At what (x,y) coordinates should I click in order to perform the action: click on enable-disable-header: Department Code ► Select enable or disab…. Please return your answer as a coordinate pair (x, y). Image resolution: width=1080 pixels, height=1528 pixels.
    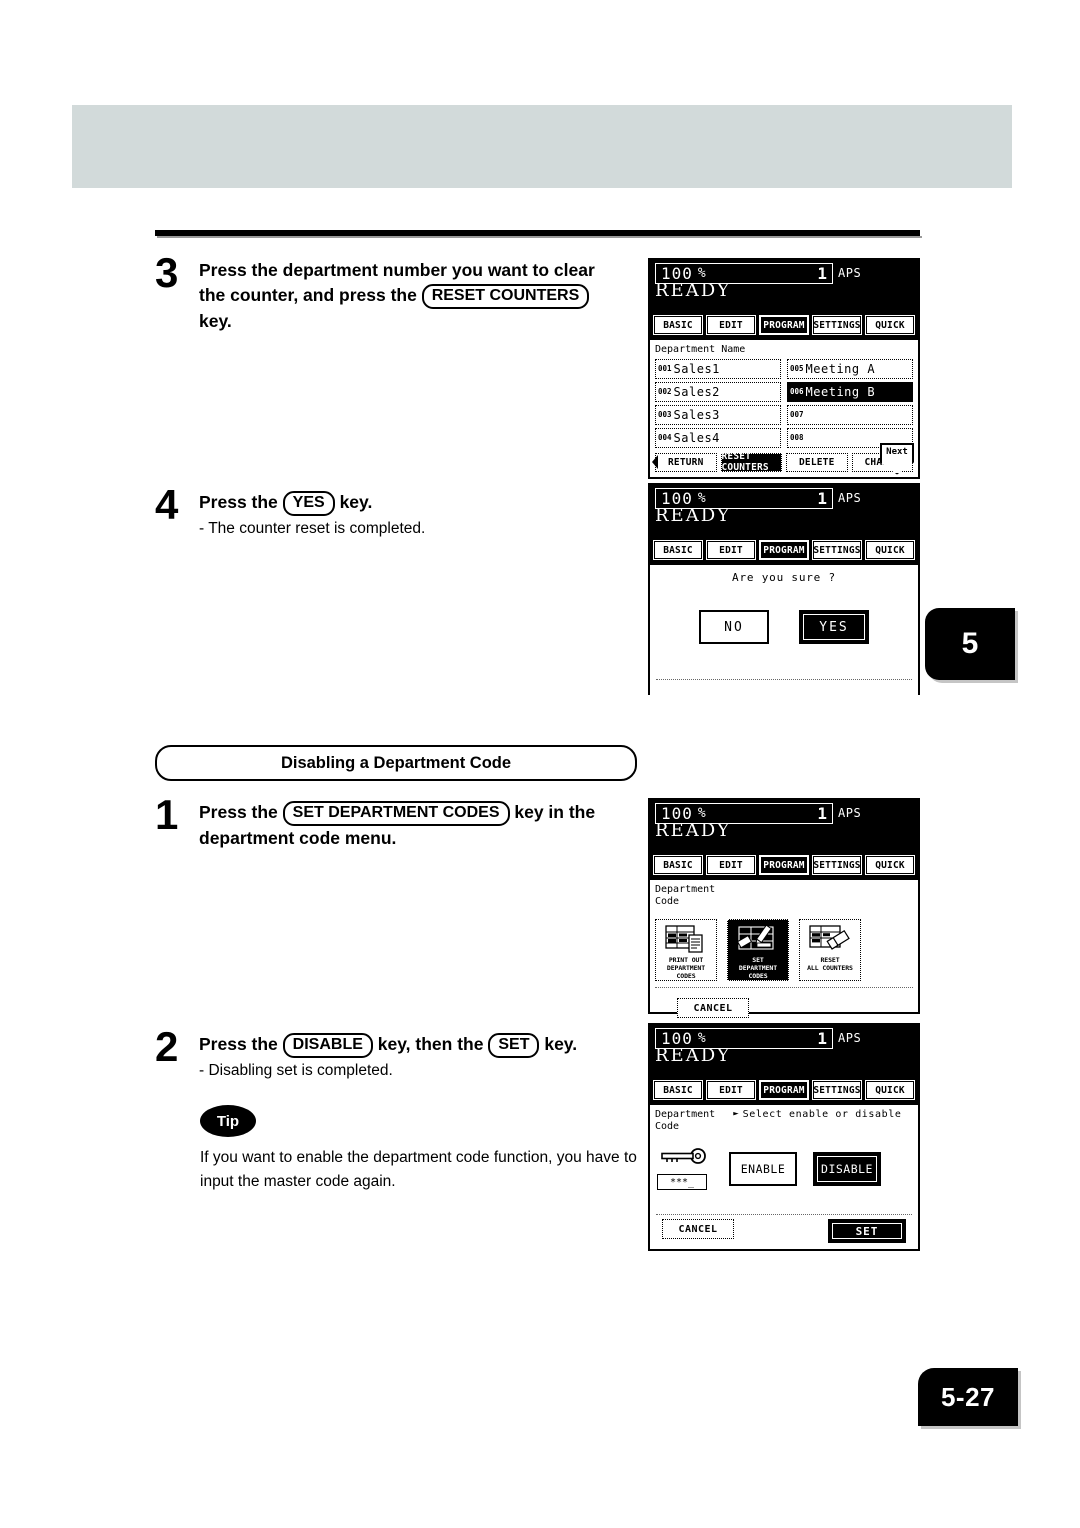
    Looking at the image, I should click on (784, 1120).